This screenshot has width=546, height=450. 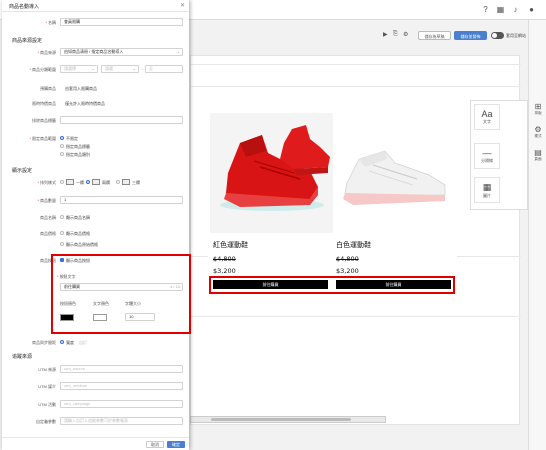 I want to click on name-field: 會員限購, so click(x=121, y=22).